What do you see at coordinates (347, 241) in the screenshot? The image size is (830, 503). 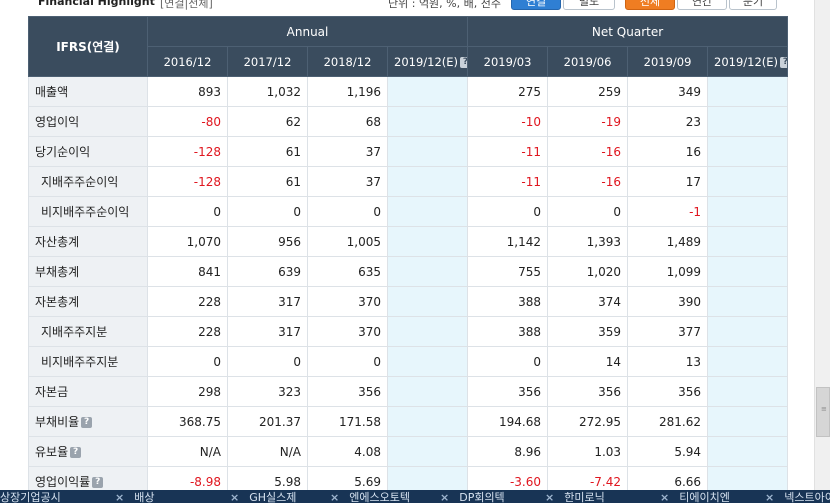 I see `table-cell: 1,005` at bounding box center [347, 241].